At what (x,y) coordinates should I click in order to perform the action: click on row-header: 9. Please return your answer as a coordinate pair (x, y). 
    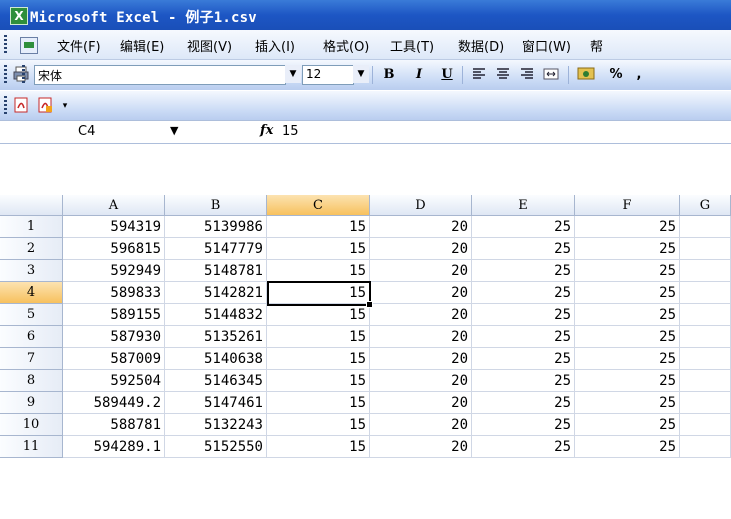
    Looking at the image, I should click on (31, 403).